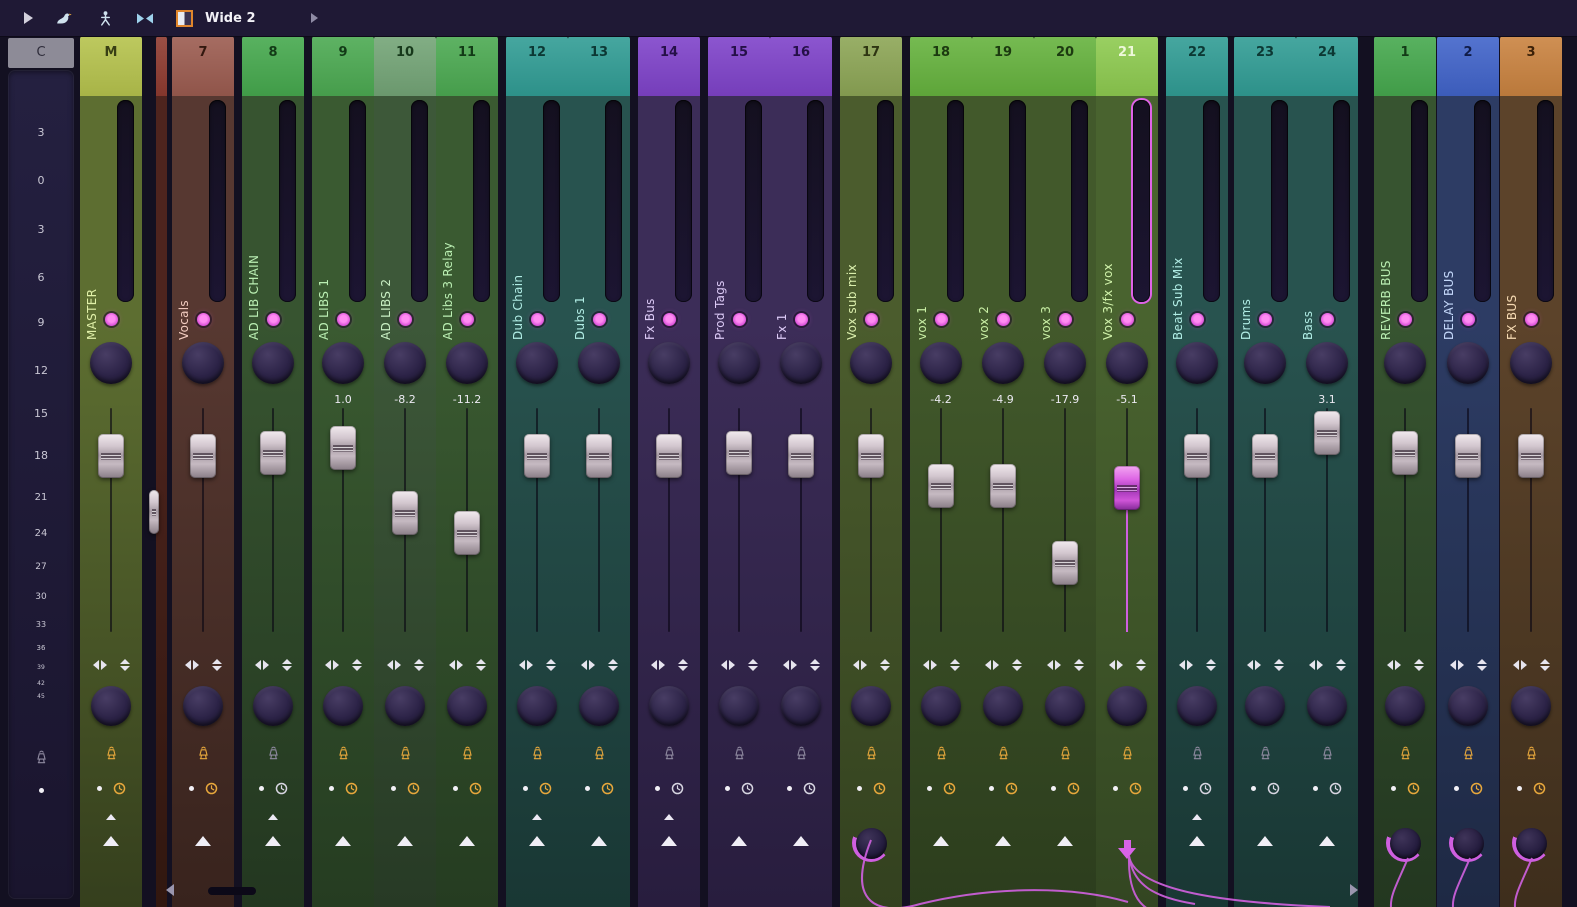 The image size is (1577, 907). Describe the element at coordinates (871, 66) in the screenshot. I see `track-number-header: 17` at that location.